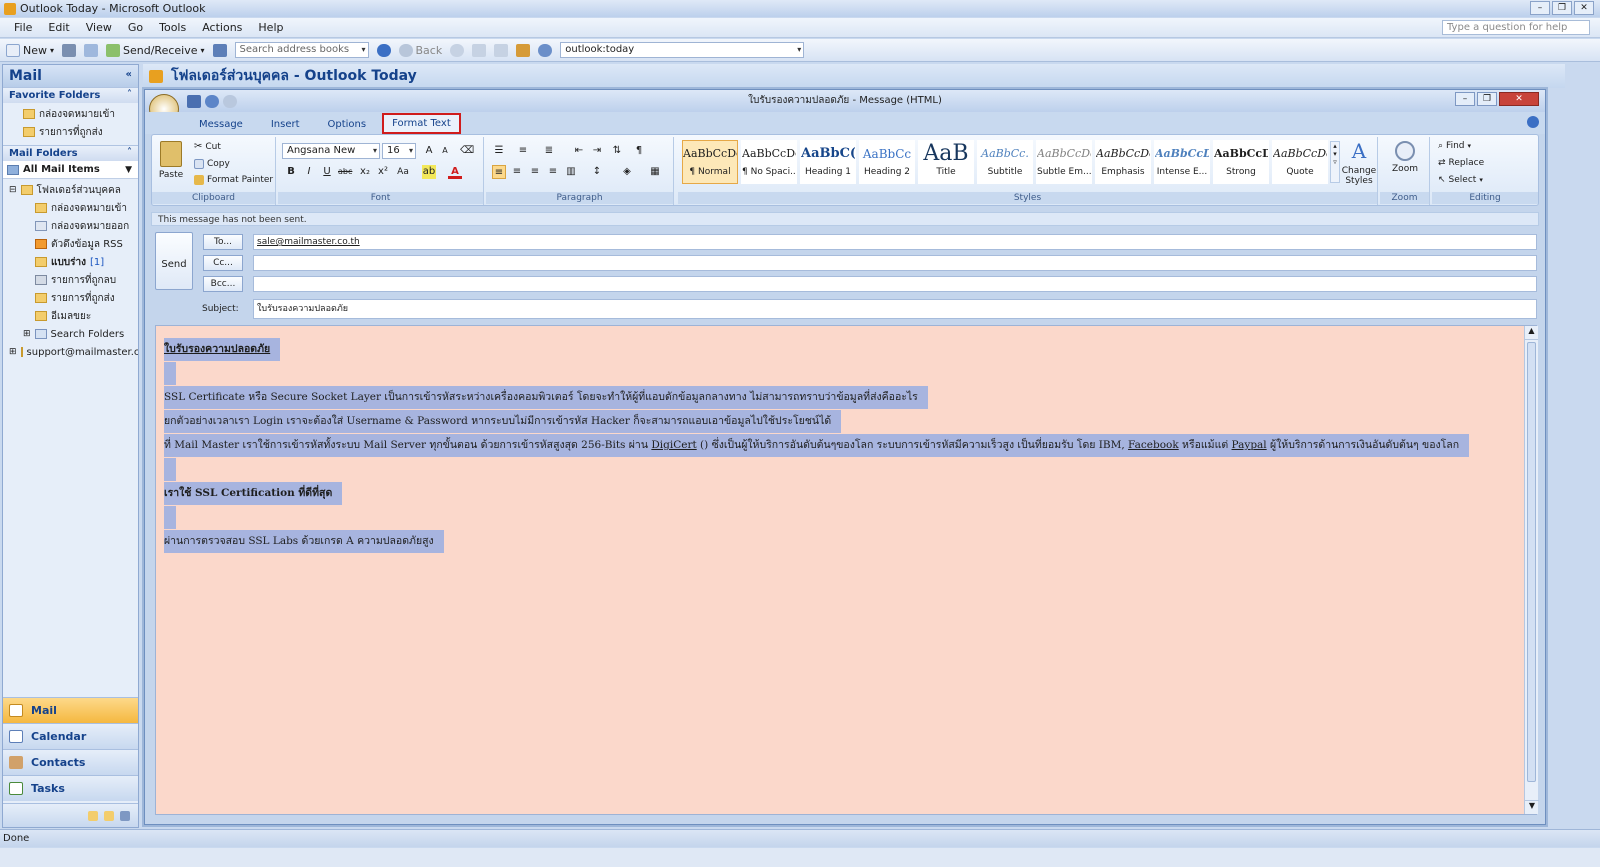  Describe the element at coordinates (710, 162) in the screenshot. I see `style-normal: AaBbCcDc ¶ Normal` at that location.